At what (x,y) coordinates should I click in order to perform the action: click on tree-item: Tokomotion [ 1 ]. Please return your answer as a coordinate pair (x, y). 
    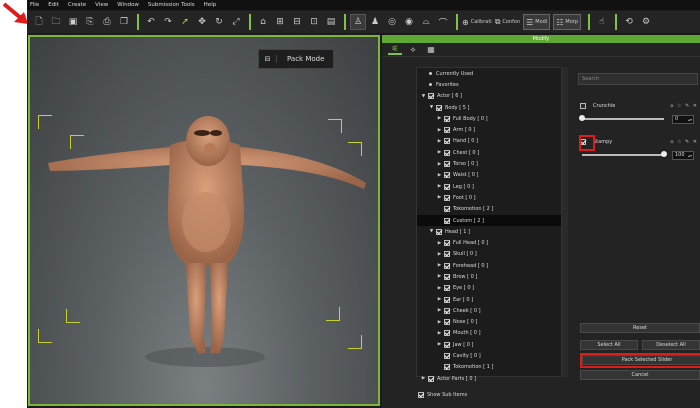
    Looking at the image, I should click on (489, 367).